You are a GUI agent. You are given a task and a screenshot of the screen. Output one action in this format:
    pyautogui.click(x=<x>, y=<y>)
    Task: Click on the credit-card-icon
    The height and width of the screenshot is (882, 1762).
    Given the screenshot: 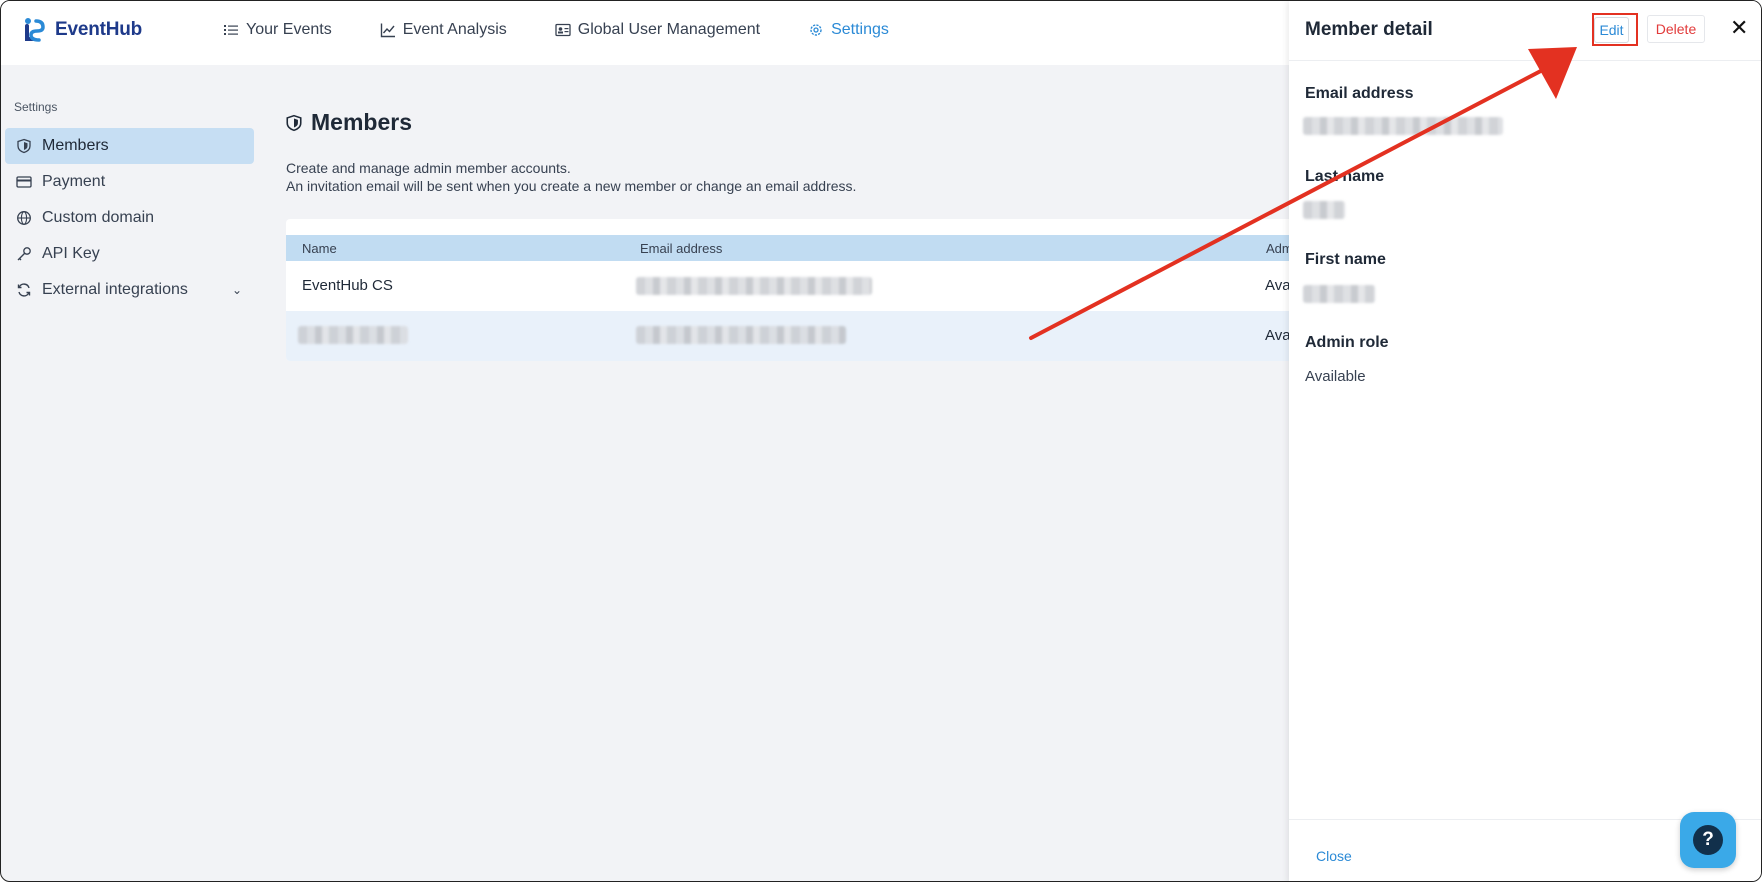 What is the action you would take?
    pyautogui.click(x=24, y=182)
    